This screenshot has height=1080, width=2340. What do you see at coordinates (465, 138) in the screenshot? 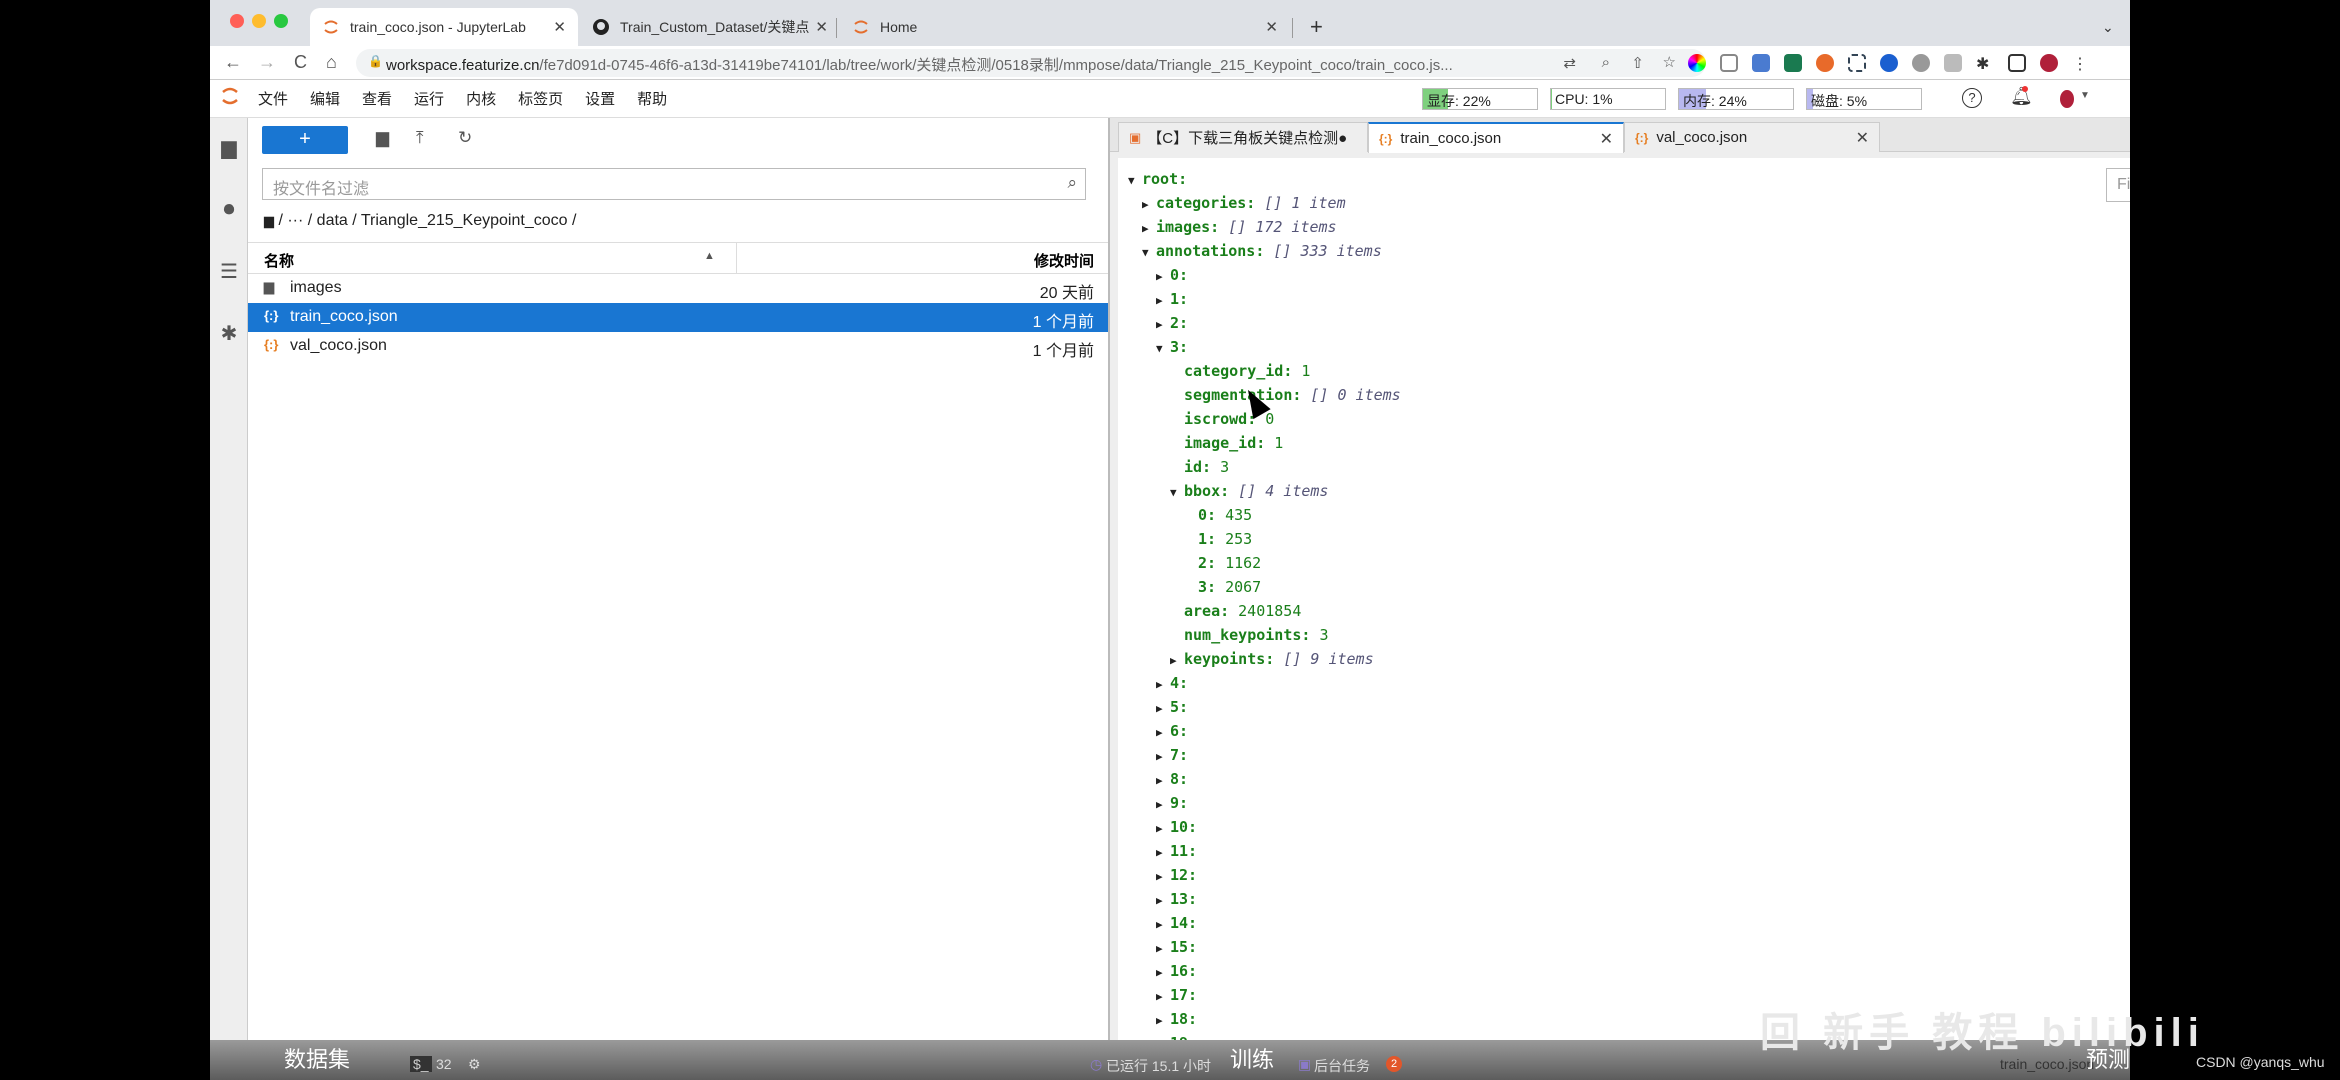
I see `refresh-icon: ↻` at bounding box center [465, 138].